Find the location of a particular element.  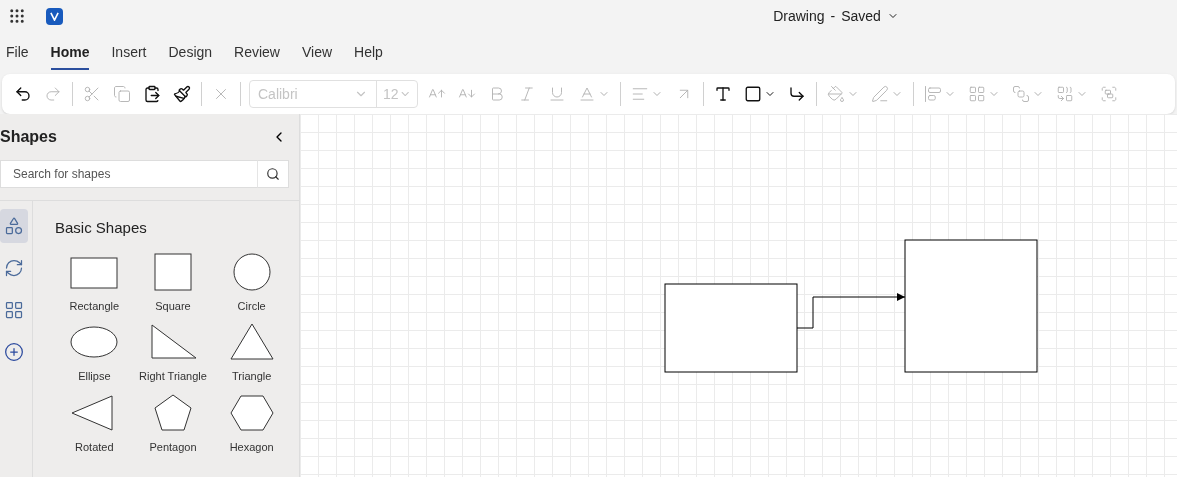

shape-tile: Triangle is located at coordinates (251, 353).